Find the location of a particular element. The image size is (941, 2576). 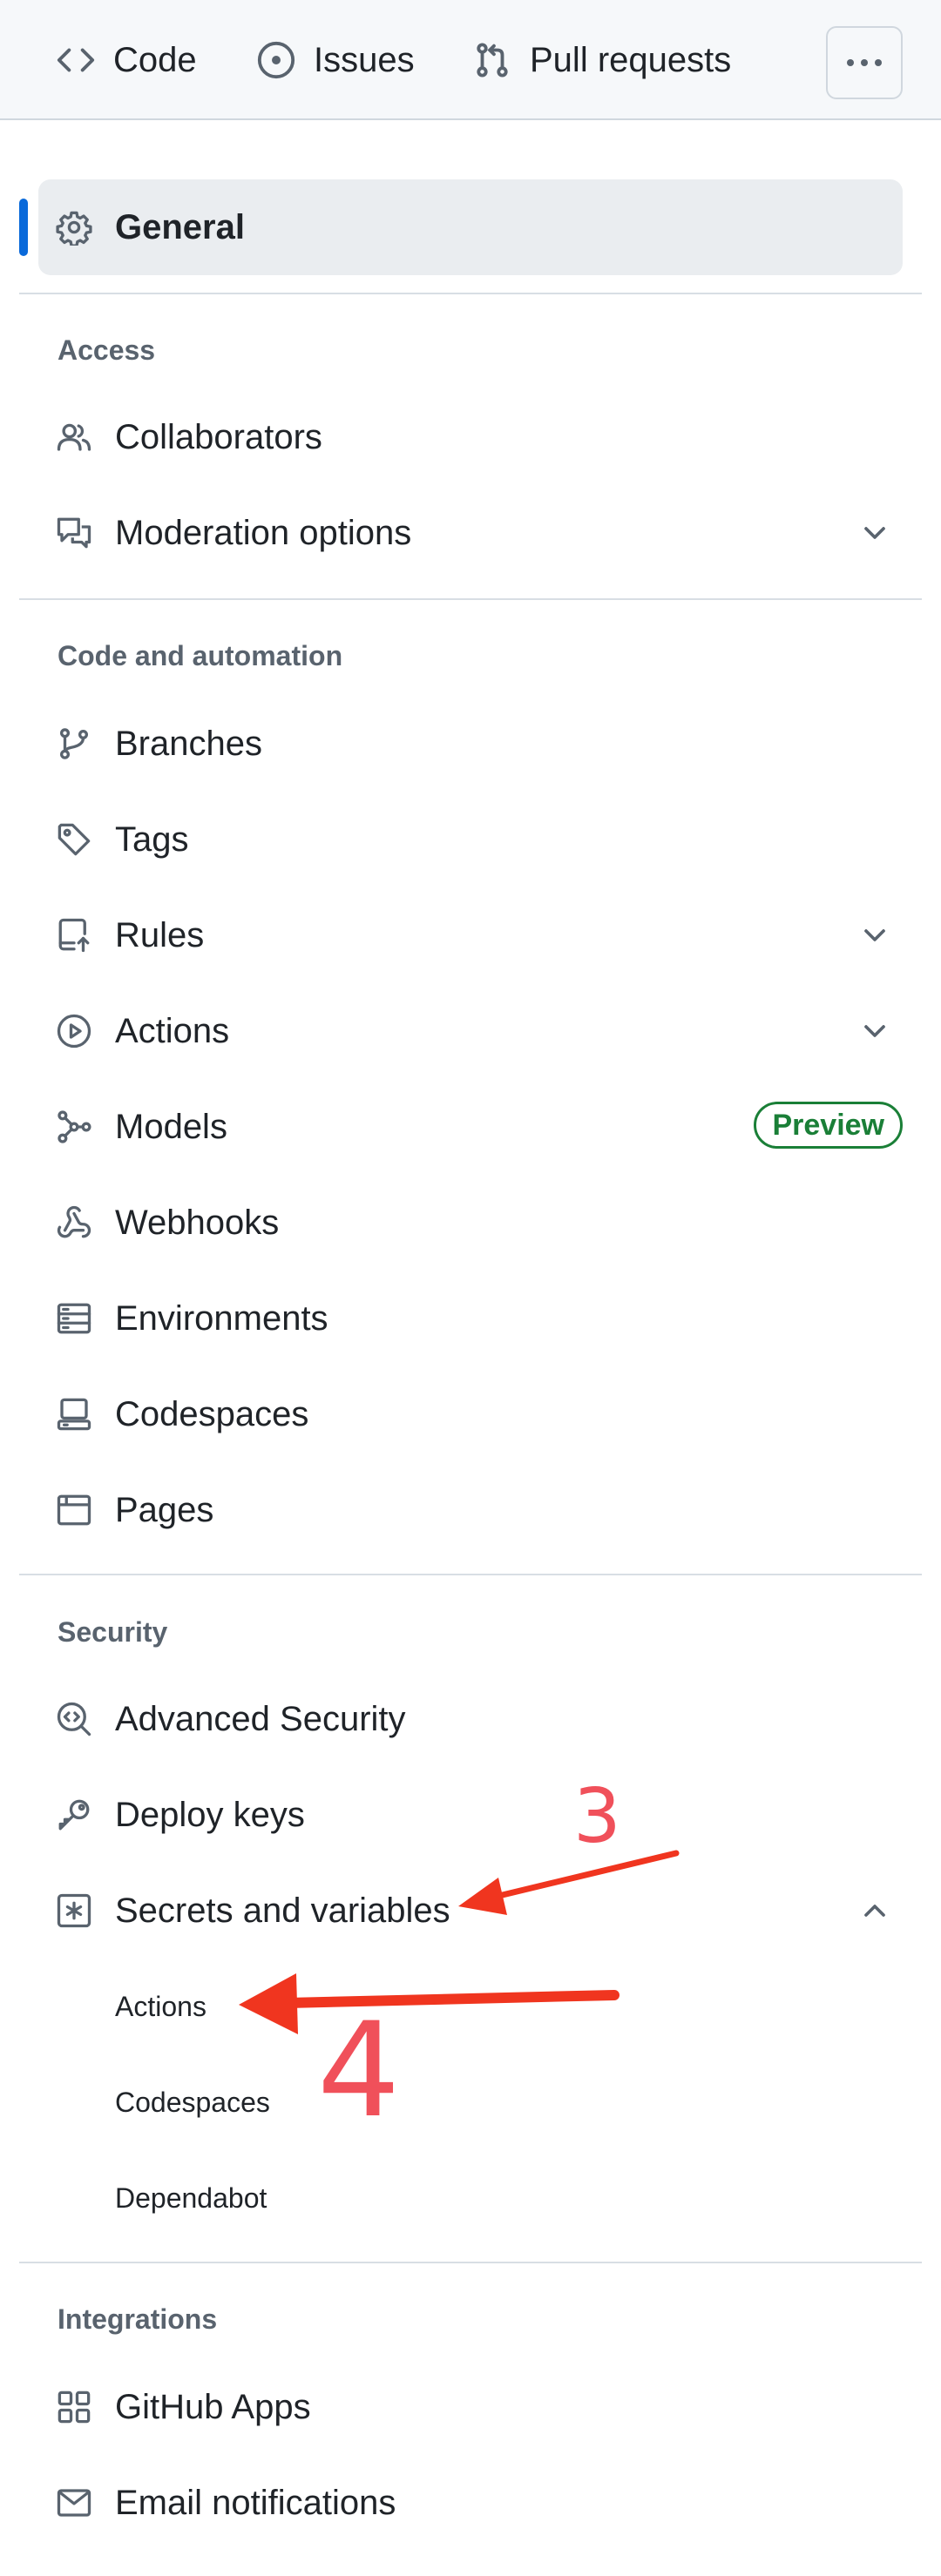

kebab-horizontal-icon is located at coordinates (864, 63).